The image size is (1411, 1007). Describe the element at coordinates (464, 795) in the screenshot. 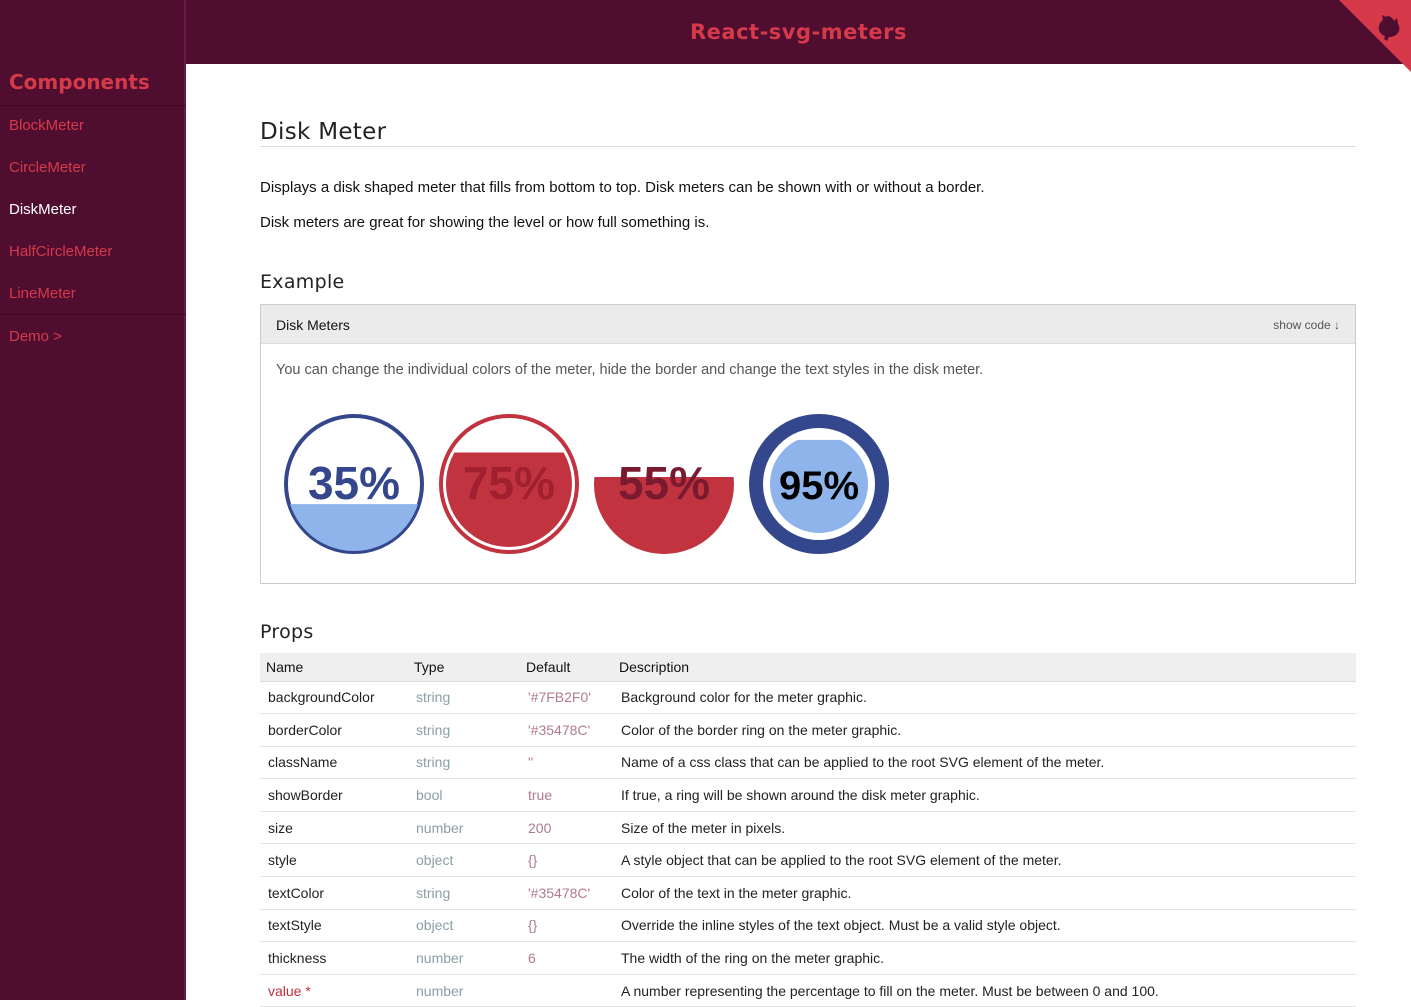

I see `prop-type-cell: bool` at that location.